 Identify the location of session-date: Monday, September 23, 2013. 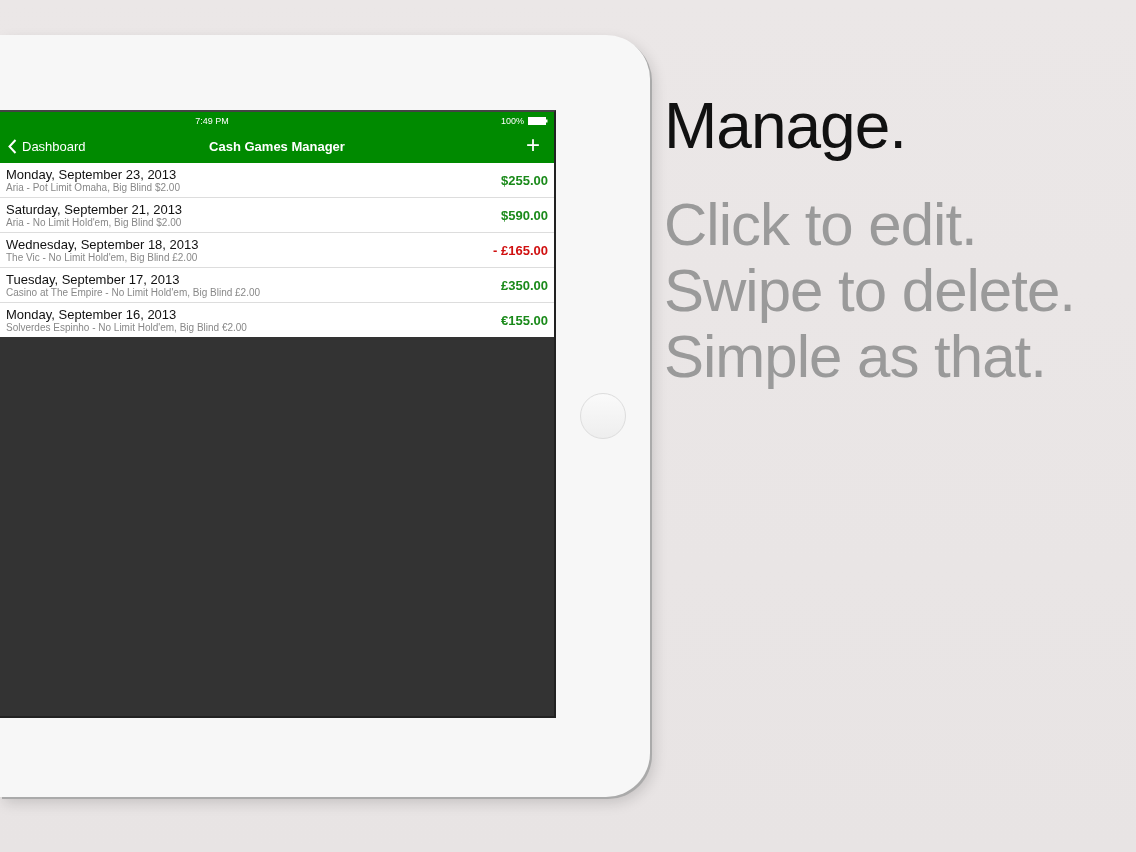
(92, 174).